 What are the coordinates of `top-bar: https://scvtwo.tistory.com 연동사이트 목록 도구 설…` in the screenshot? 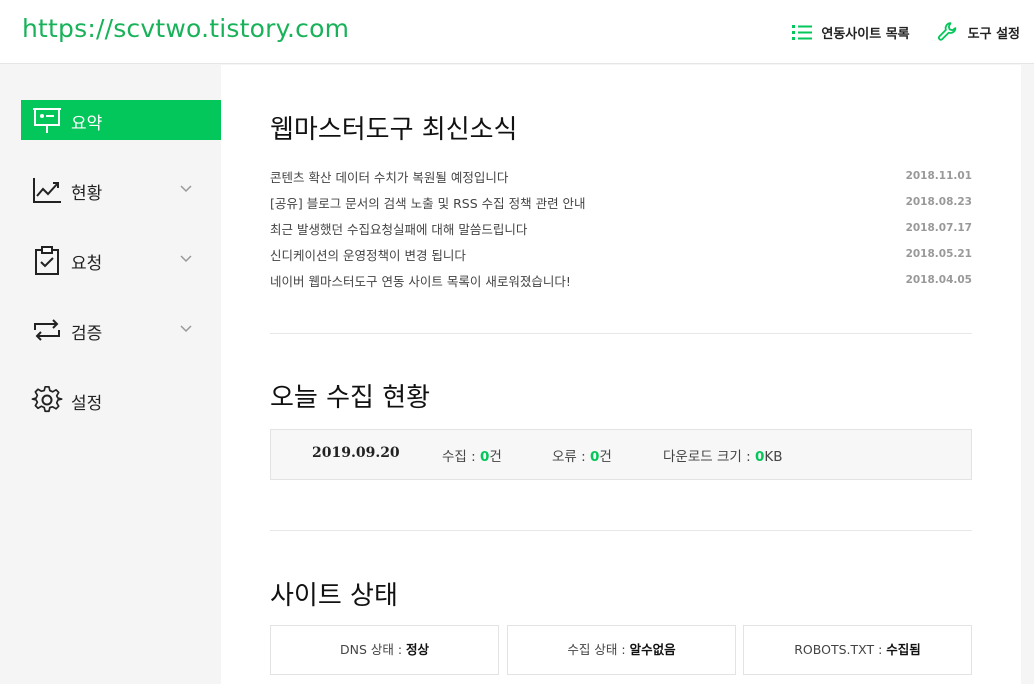 It's located at (517, 32).